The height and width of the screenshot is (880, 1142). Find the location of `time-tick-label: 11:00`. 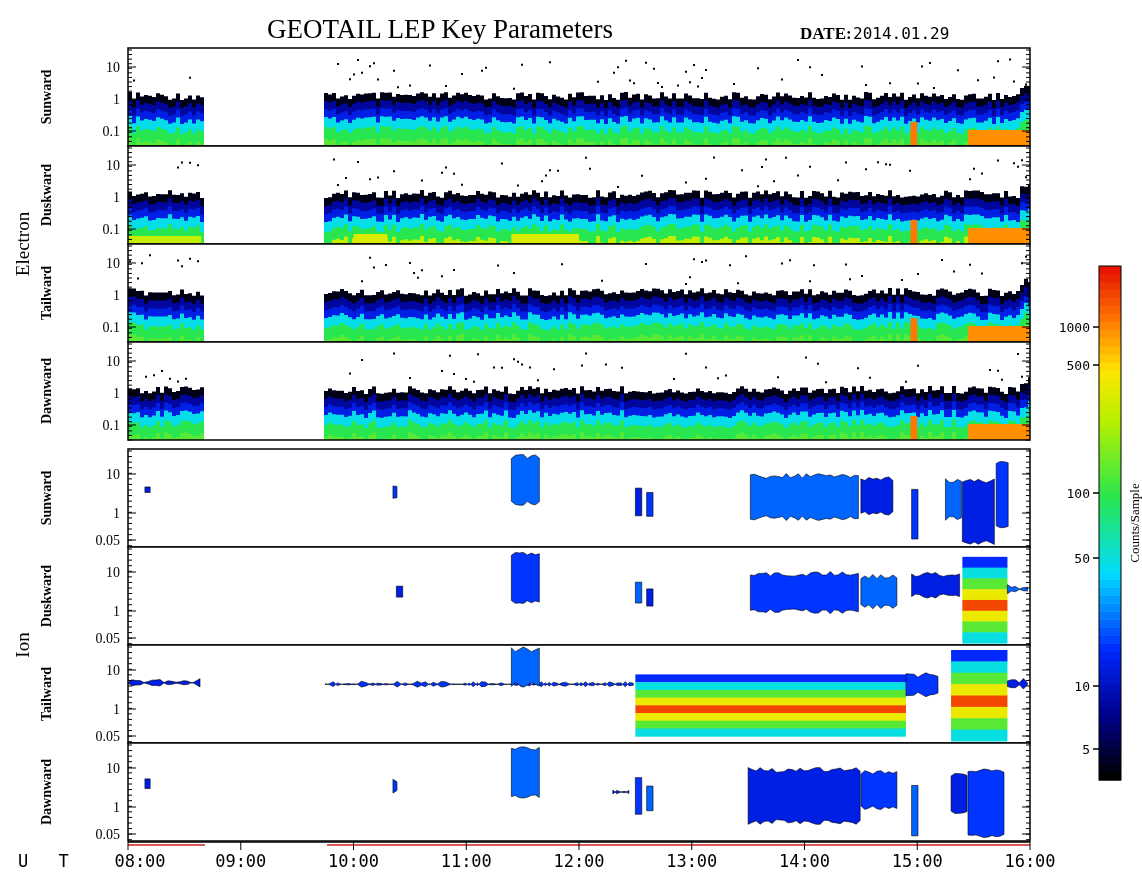

time-tick-label: 11:00 is located at coordinates (466, 861).